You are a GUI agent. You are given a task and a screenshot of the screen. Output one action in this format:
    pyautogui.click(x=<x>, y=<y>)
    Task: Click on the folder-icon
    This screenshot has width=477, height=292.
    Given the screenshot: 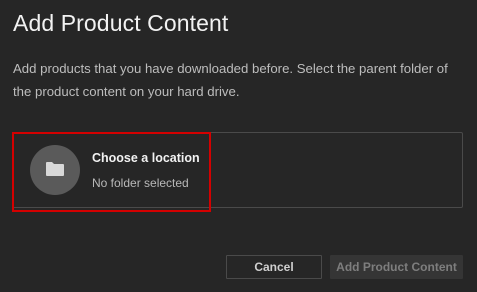 What is the action you would take?
    pyautogui.click(x=55, y=169)
    